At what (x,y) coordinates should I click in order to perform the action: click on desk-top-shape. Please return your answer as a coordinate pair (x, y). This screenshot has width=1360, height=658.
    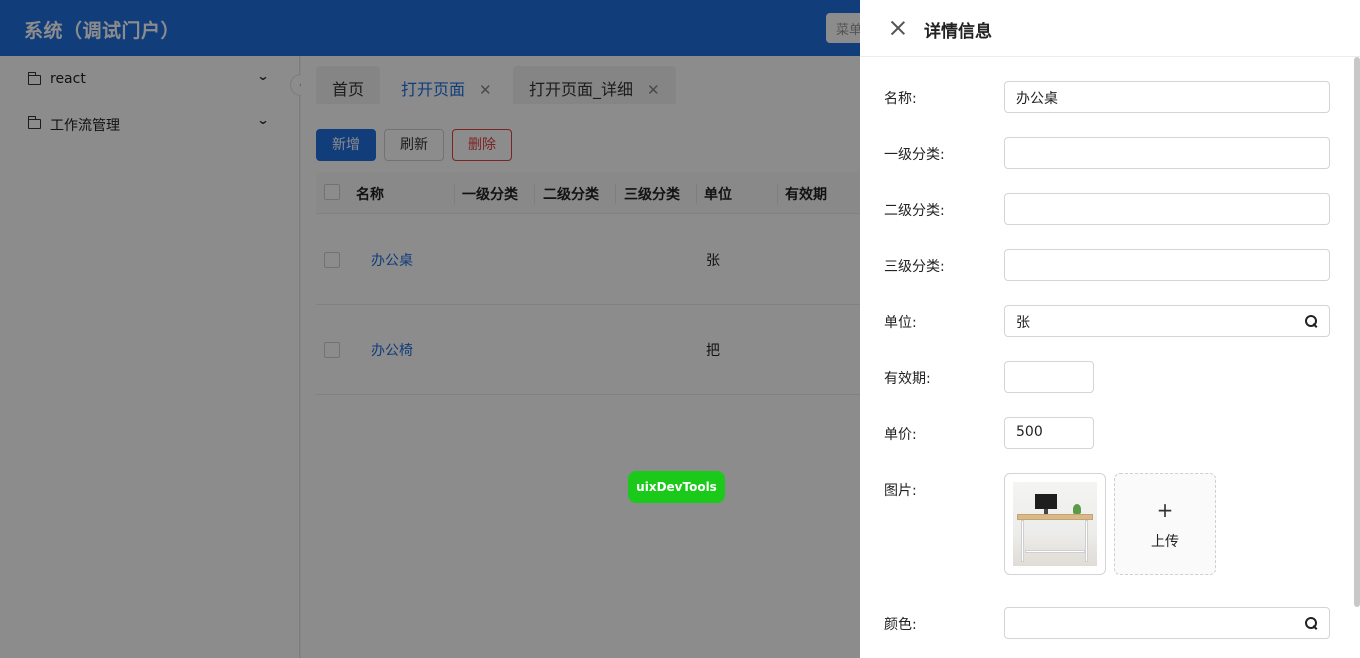
    Looking at the image, I should click on (1055, 517).